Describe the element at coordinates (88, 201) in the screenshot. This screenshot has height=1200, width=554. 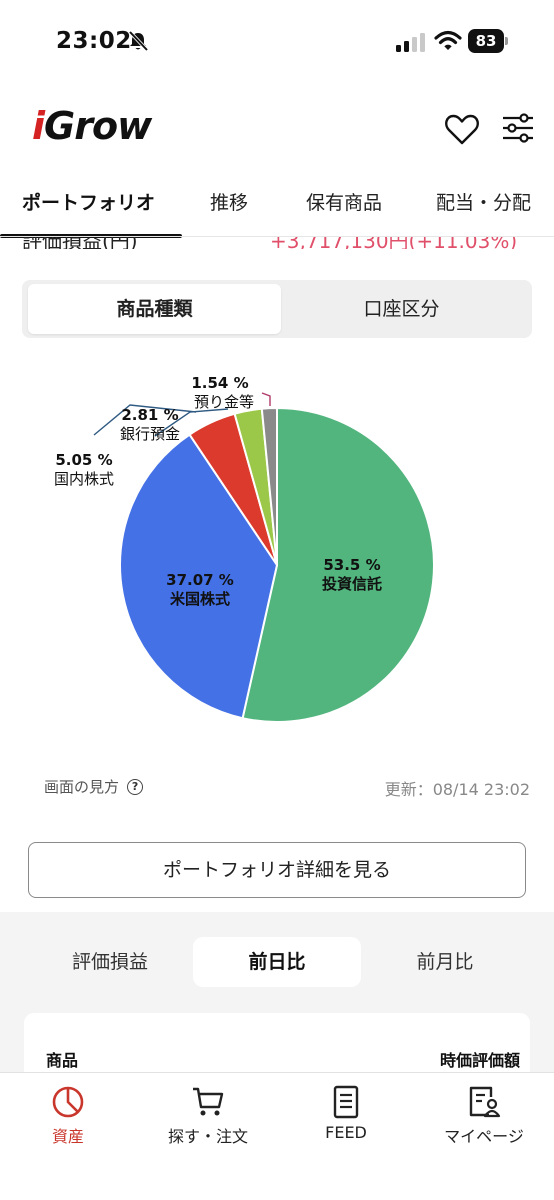
I see `tab-portfolio: ポートフォリオ` at that location.